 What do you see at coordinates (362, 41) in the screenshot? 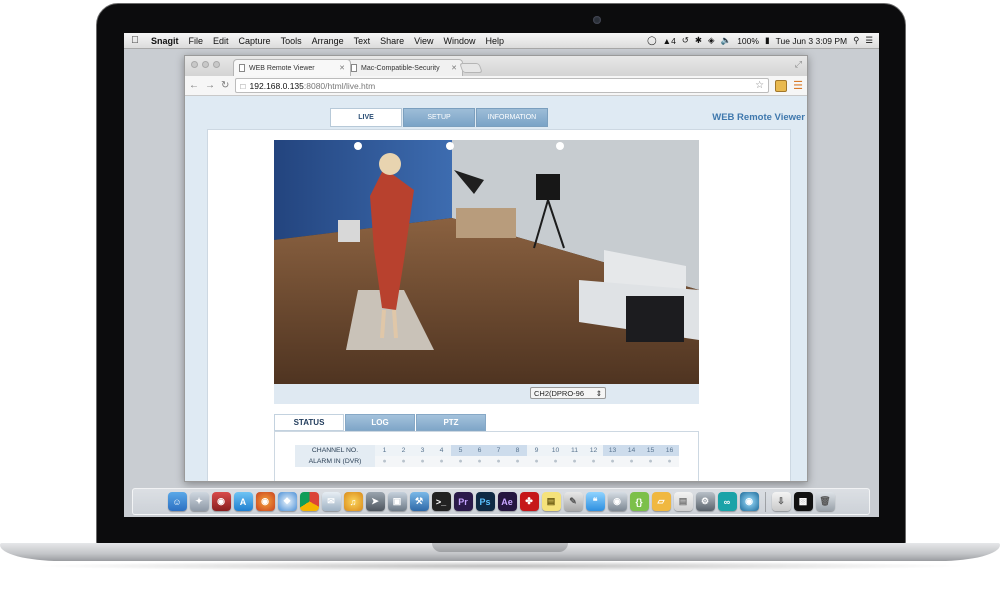
I see `menu-text: Text` at bounding box center [362, 41].